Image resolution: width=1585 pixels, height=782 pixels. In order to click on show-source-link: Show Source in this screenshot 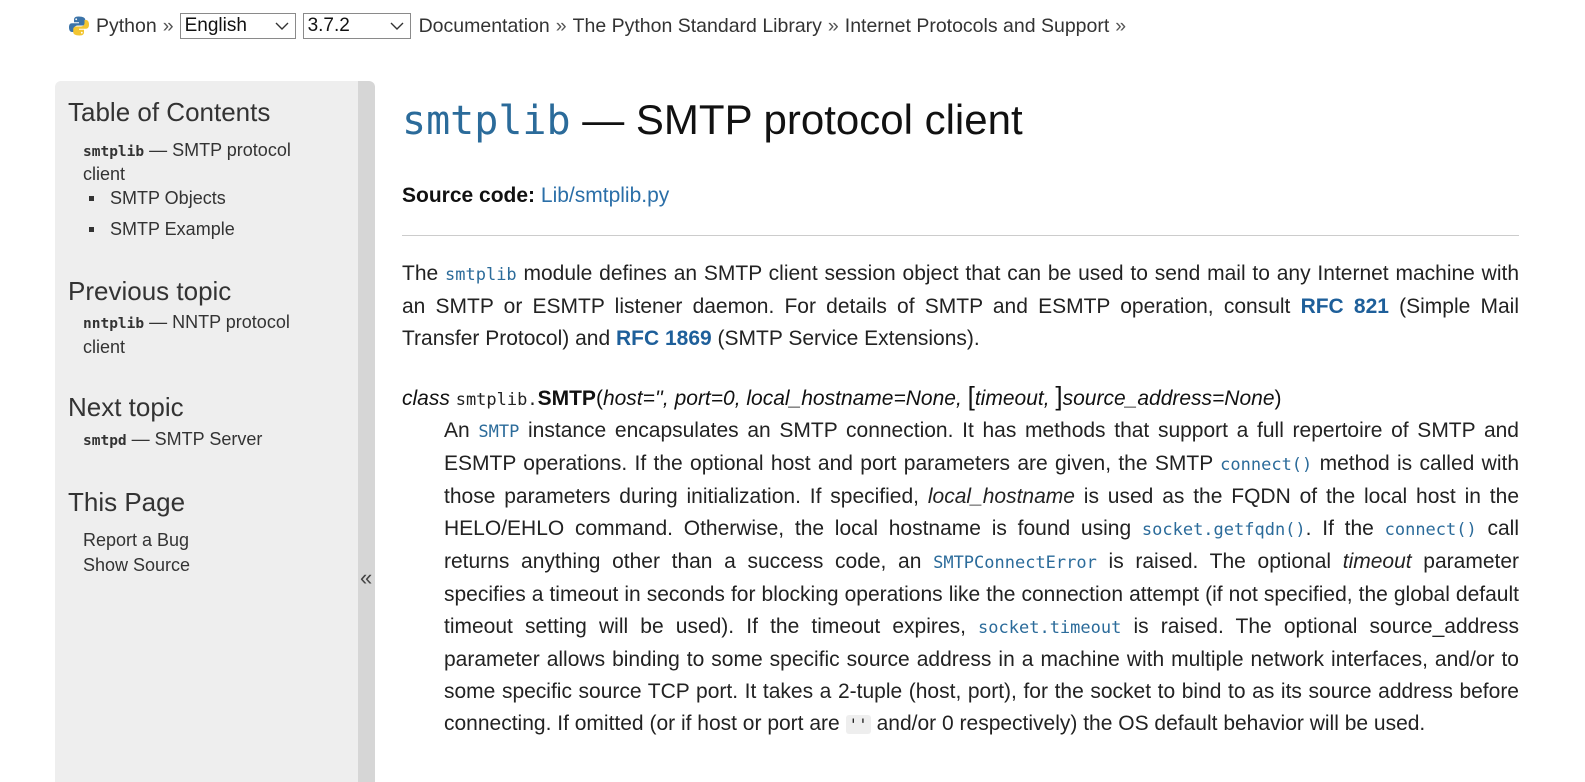, I will do `click(136, 565)`.